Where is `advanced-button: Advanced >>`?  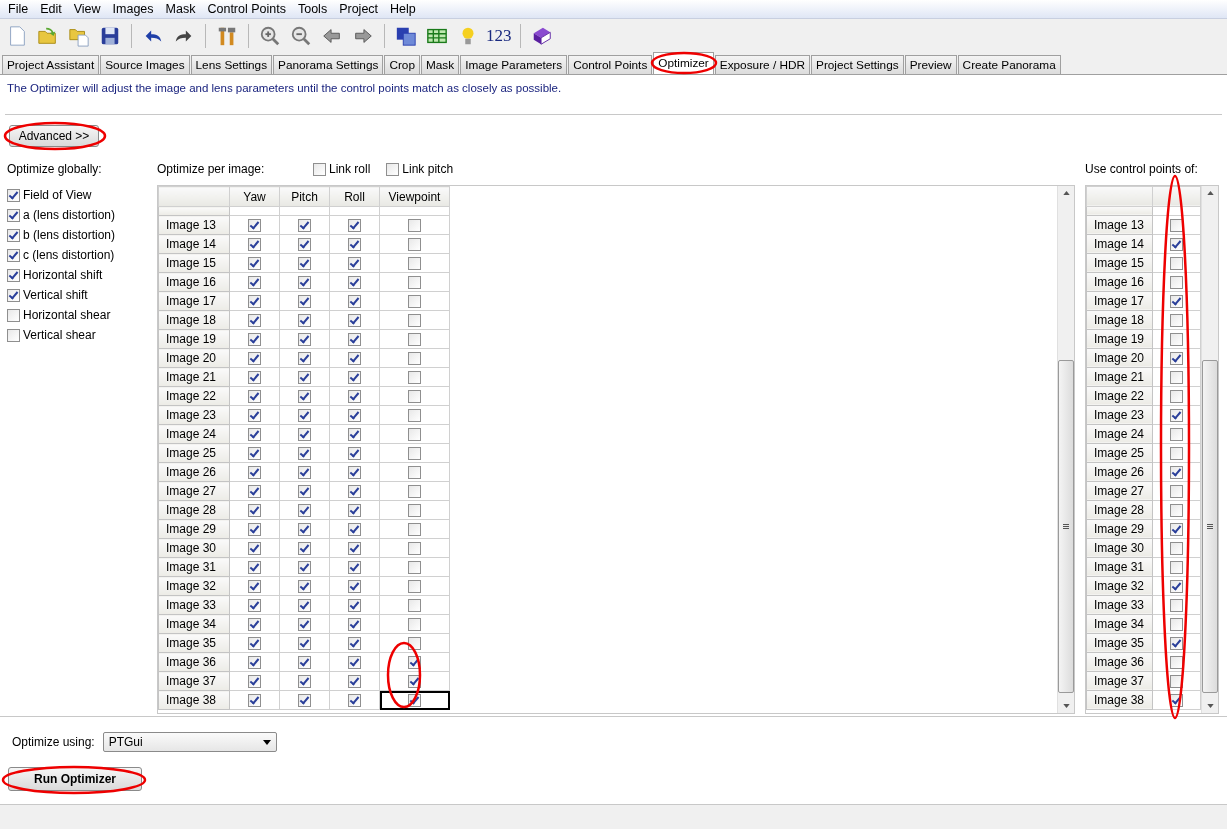
advanced-button: Advanced >> is located at coordinates (54, 136).